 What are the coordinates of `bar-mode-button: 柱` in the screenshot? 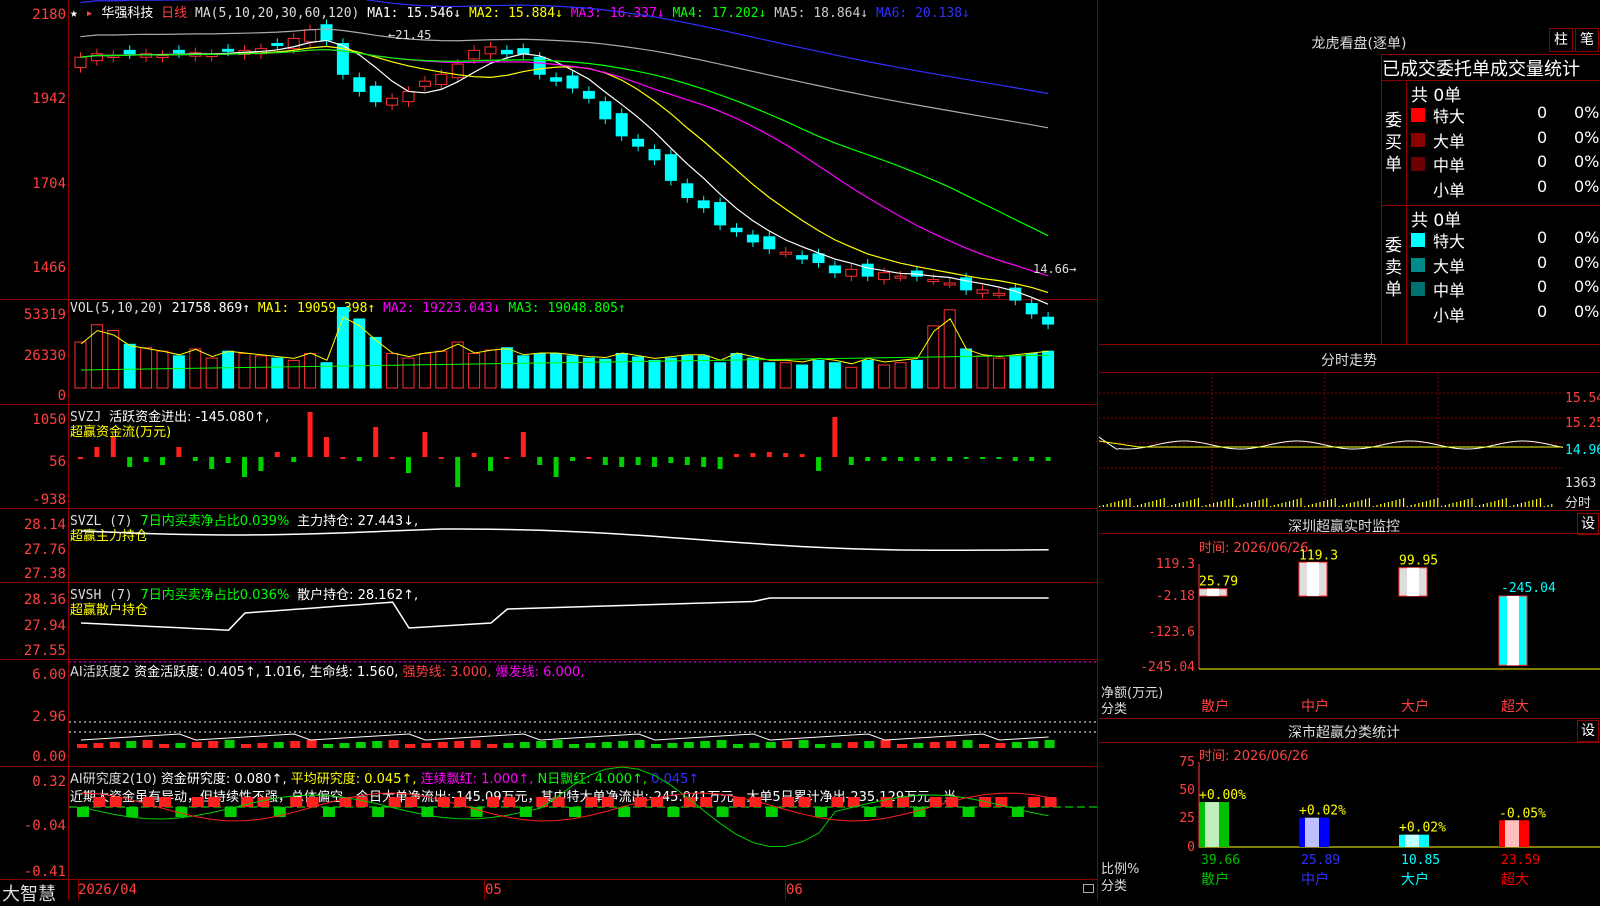 It's located at (1561, 40).